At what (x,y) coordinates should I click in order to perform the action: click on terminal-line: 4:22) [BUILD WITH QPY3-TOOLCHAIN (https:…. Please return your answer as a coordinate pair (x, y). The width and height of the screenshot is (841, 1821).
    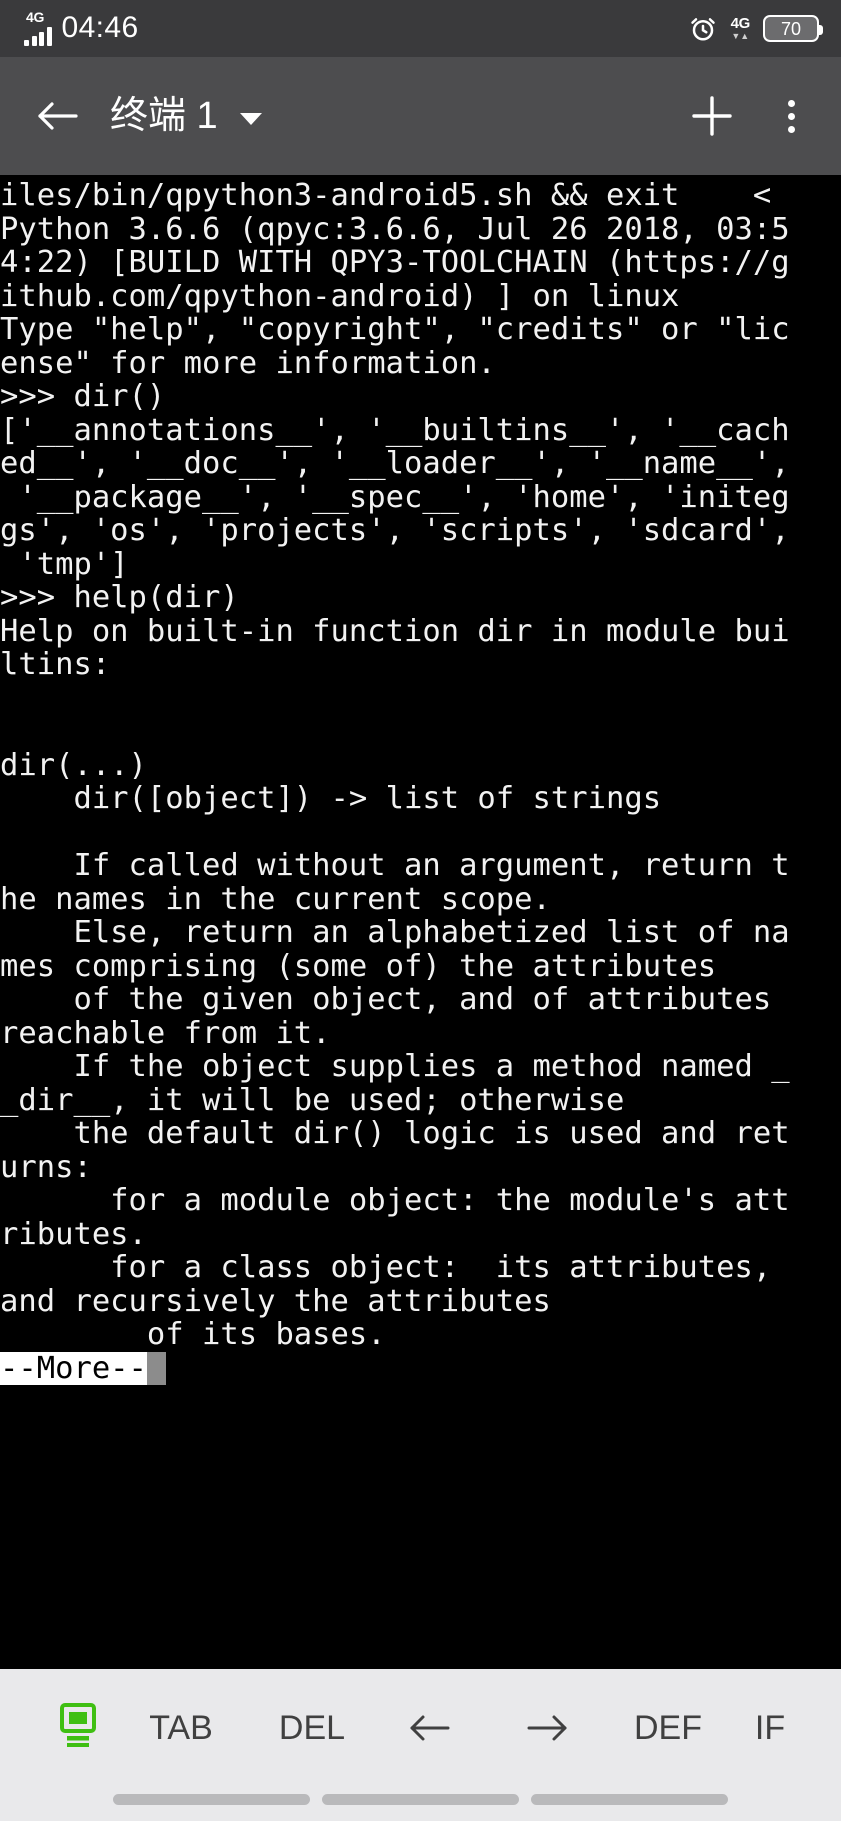
    Looking at the image, I should click on (395, 262).